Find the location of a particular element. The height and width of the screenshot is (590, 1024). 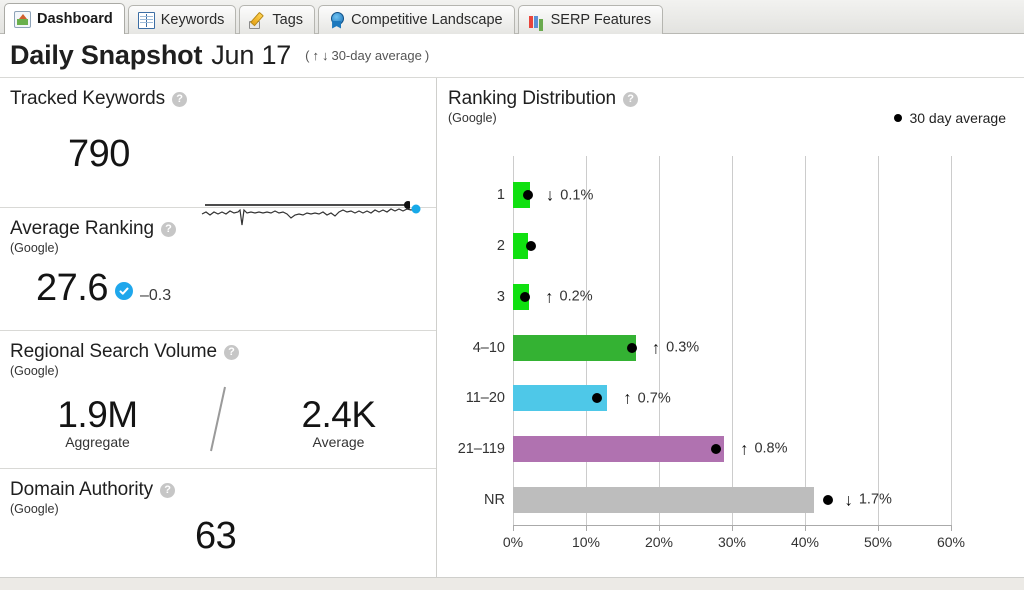

panel-domain-authority: Domain Authority ? (Google) 63 is located at coordinates (218, 523).